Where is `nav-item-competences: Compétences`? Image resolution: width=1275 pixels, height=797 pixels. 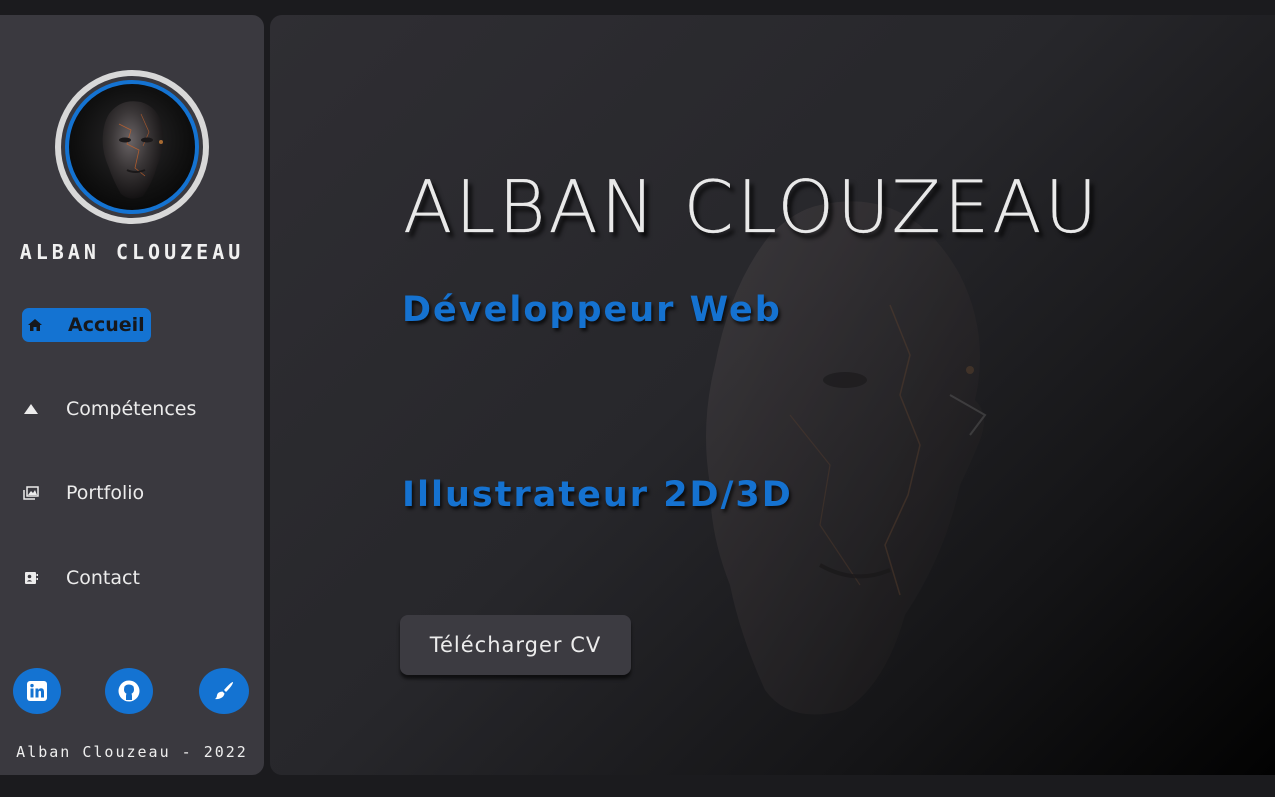 nav-item-competences: Compétences is located at coordinates (109, 409).